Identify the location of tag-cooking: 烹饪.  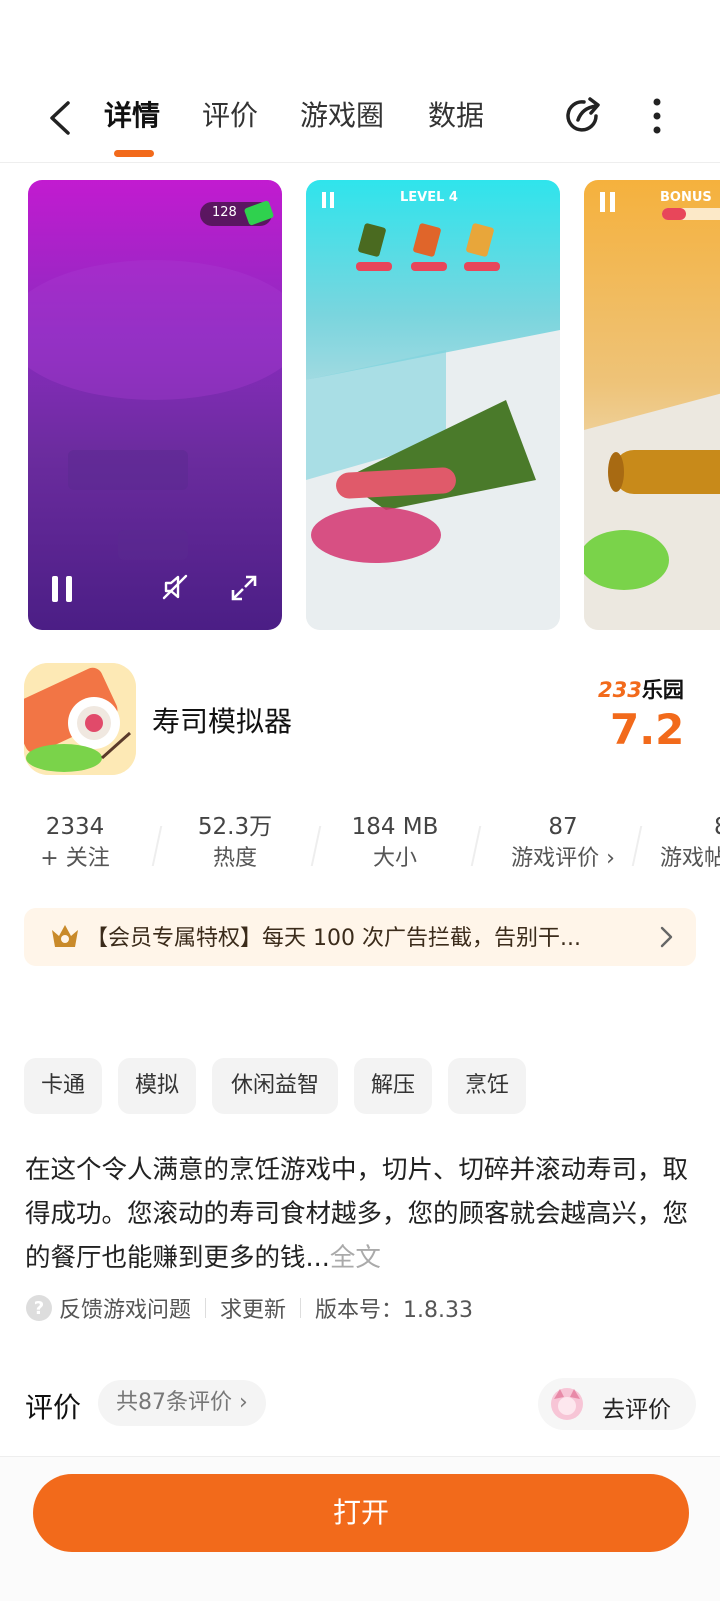
(487, 1086).